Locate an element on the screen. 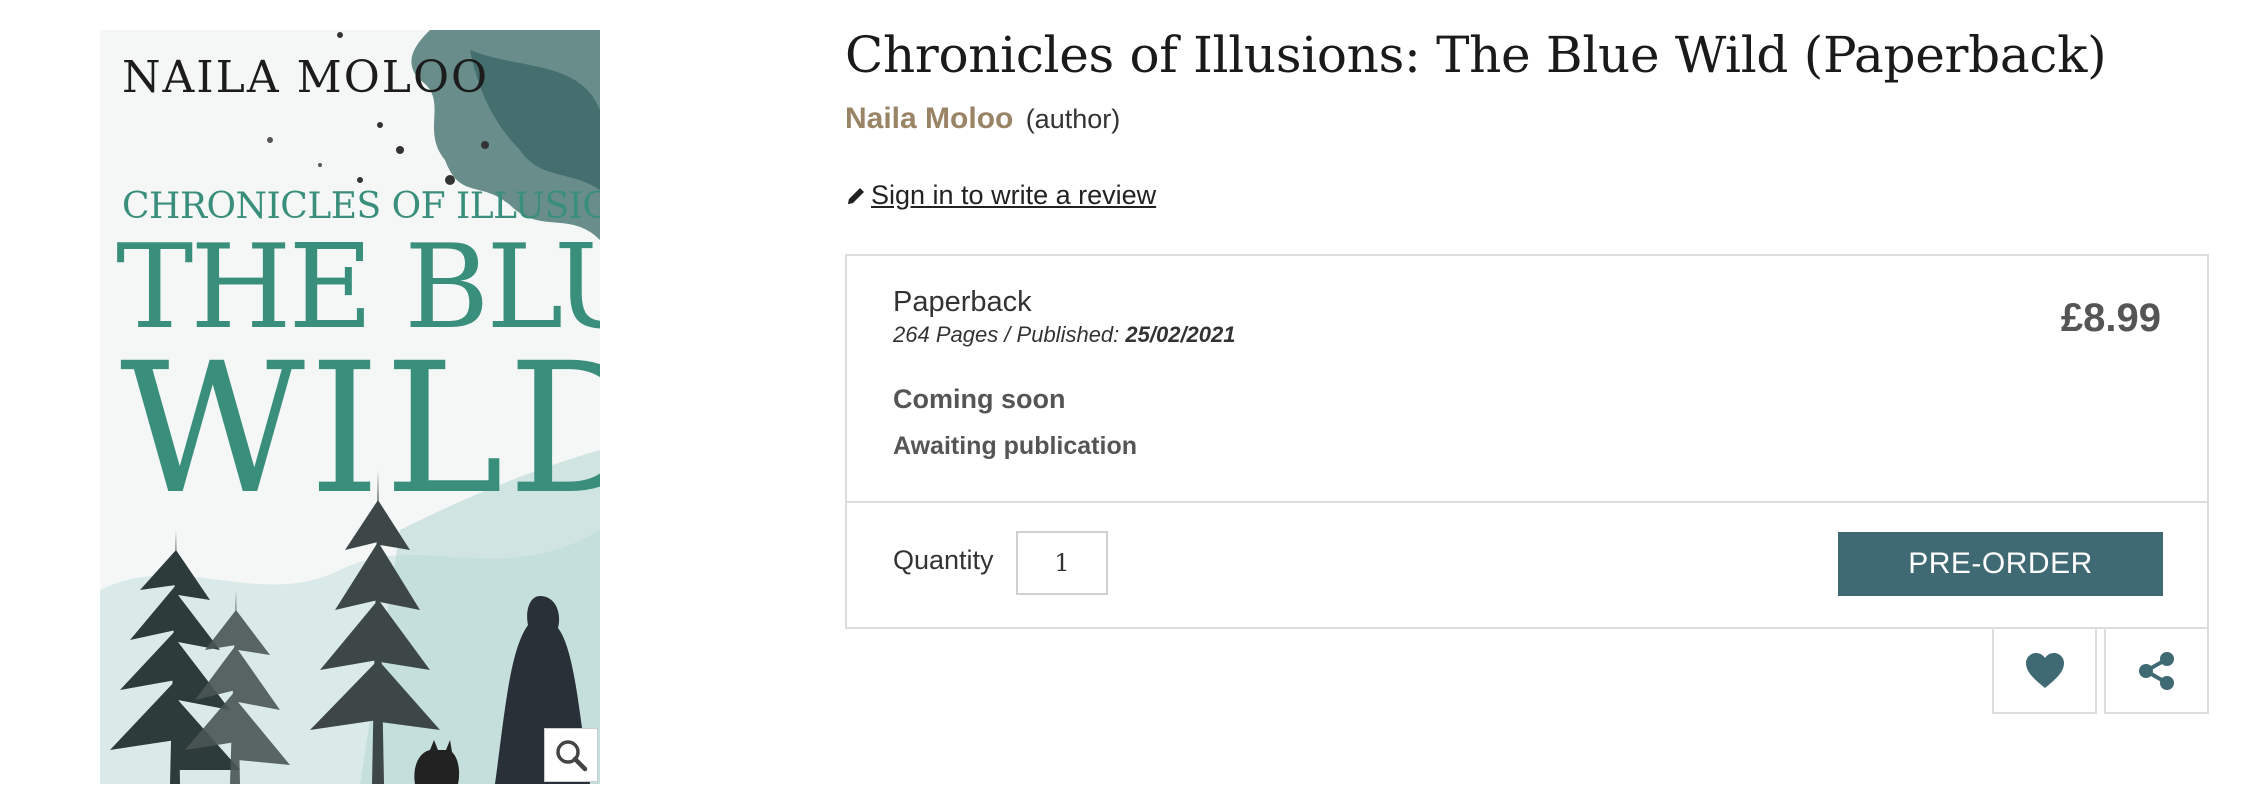 The image size is (2262, 788). preorder-button: PRE-ORDER is located at coordinates (2000, 564).